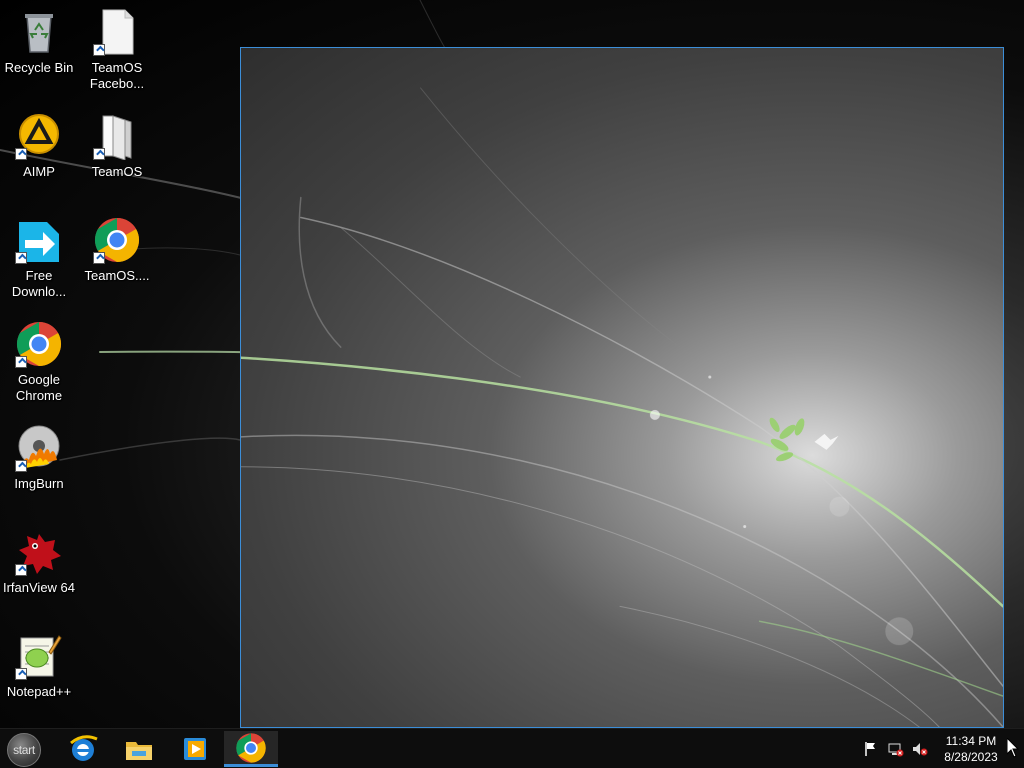  Describe the element at coordinates (39, 67) in the screenshot. I see `desktop-icon-label: Recycle Bin` at that location.